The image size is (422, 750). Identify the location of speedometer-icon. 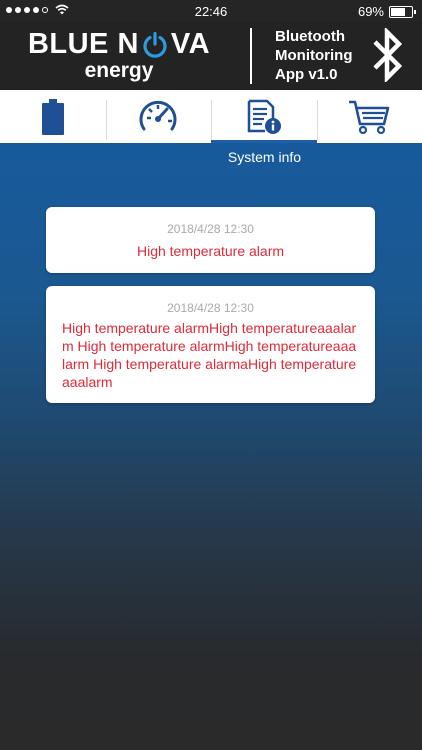
(158, 115).